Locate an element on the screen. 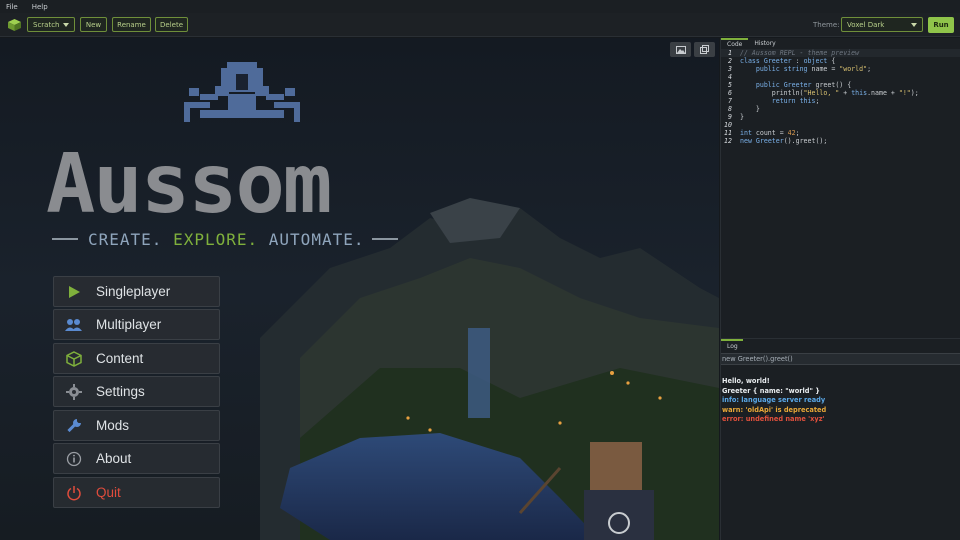  singleplayer-label: Singleplayer is located at coordinates (133, 291).